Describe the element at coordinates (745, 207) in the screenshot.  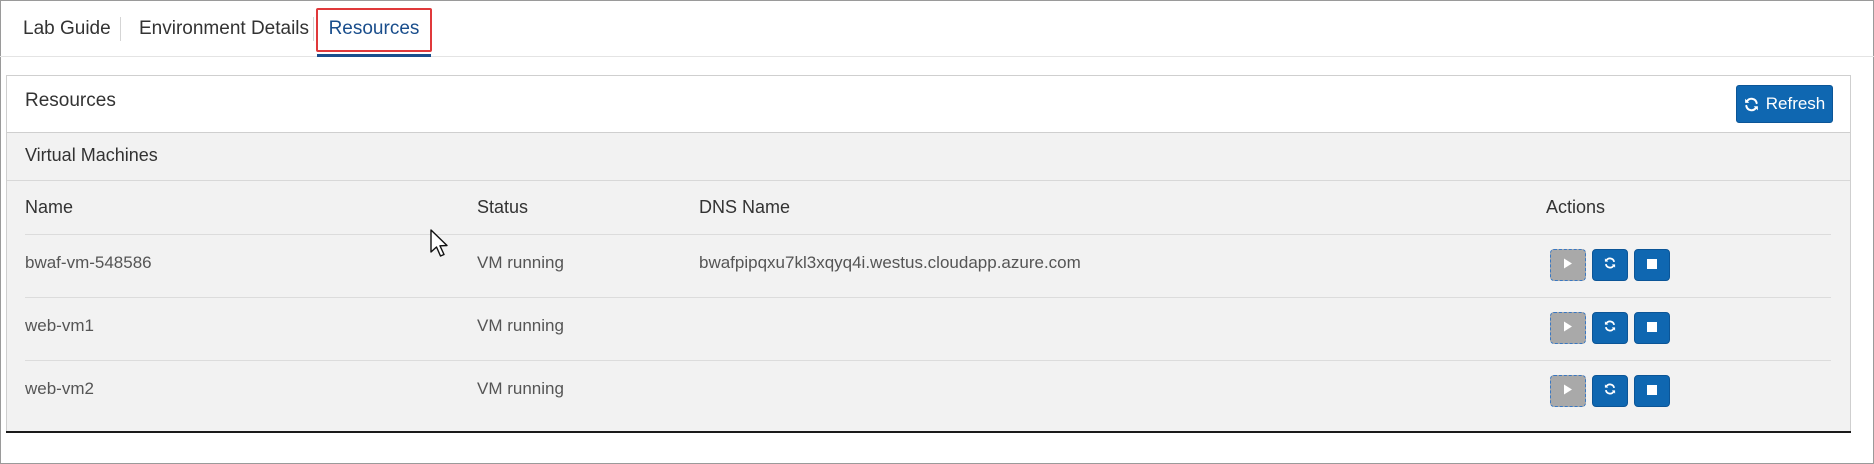
I see `column-header-dns: DNS Name` at that location.